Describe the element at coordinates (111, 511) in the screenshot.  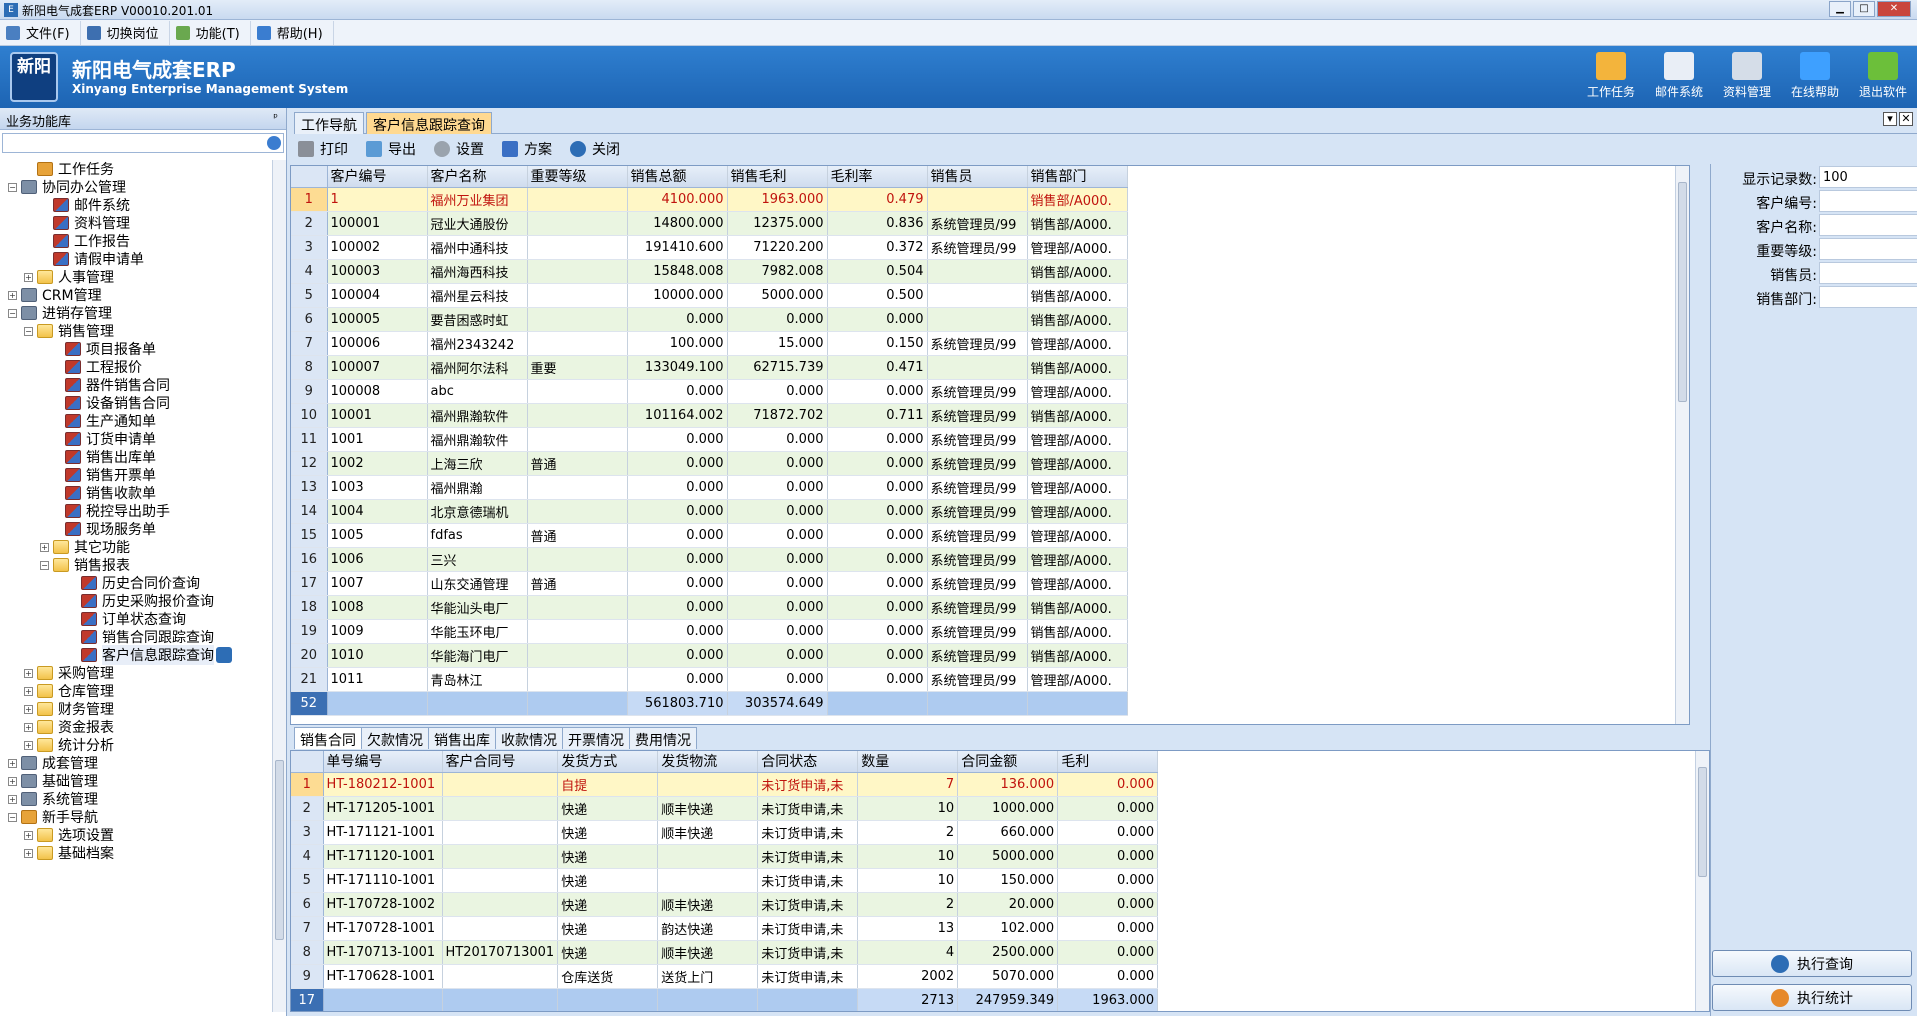
I see `tree-node: 税控导出助手` at that location.